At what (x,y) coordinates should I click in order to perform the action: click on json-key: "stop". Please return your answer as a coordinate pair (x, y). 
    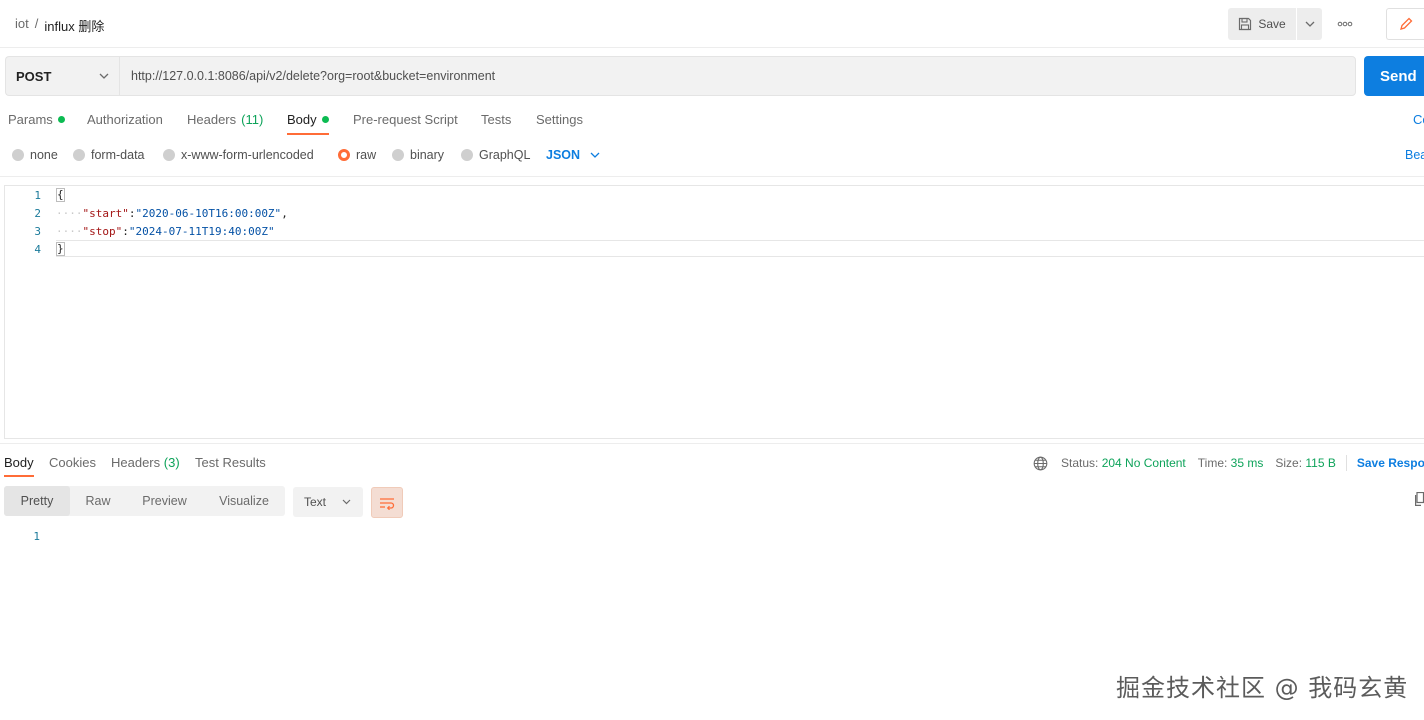
    Looking at the image, I should click on (102, 231).